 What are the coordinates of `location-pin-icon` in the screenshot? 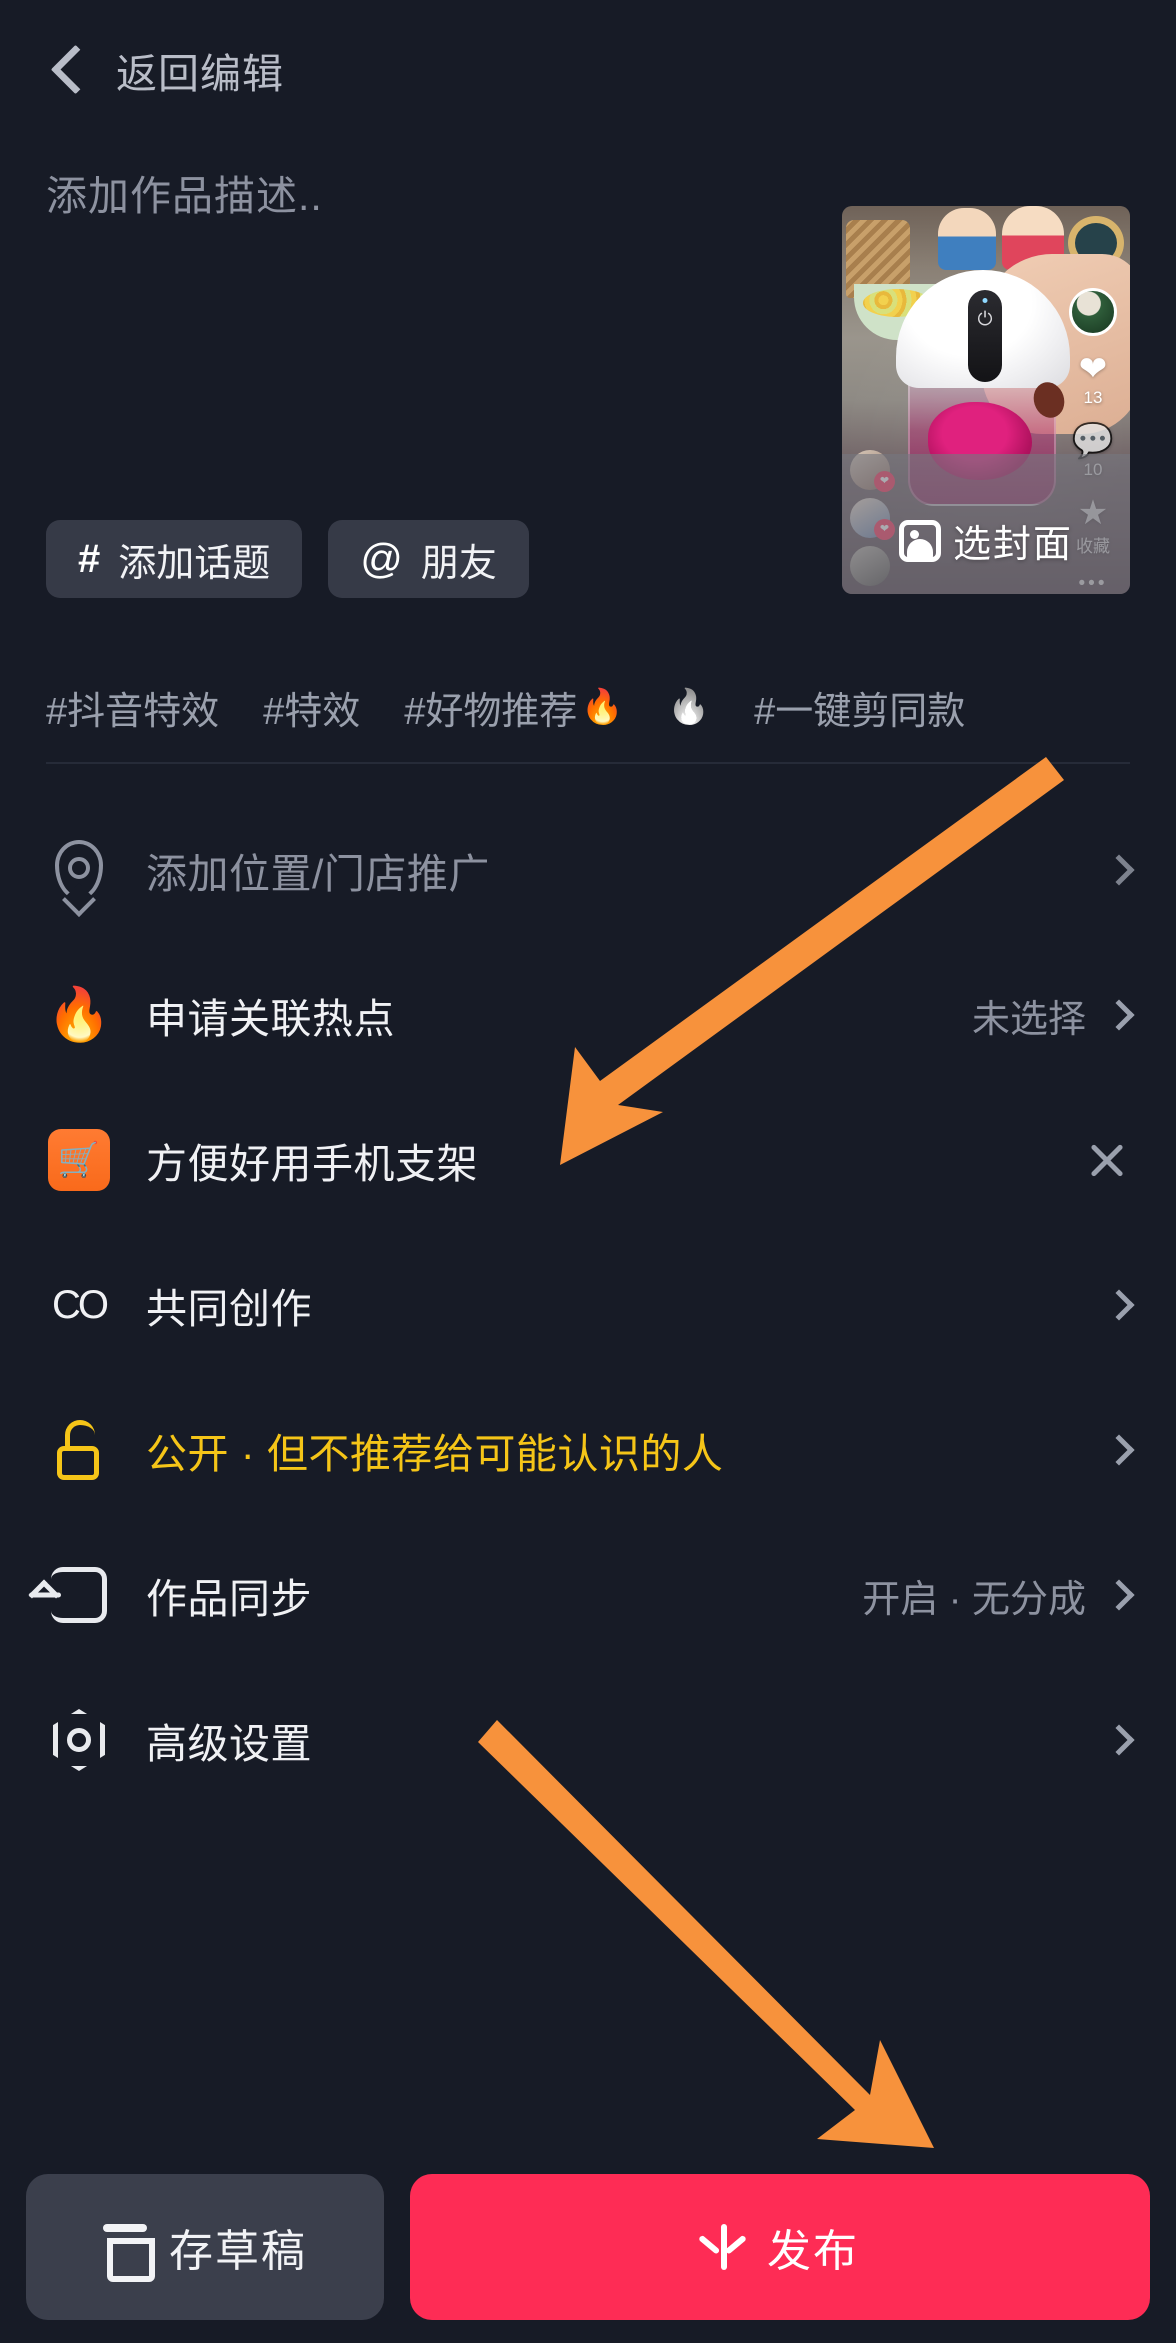 It's located at (79, 870).